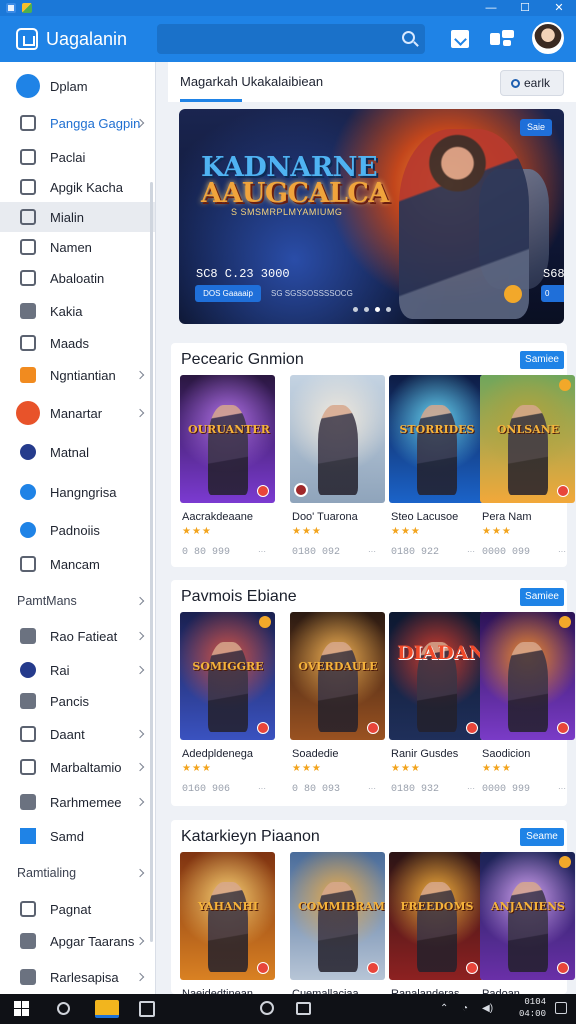 Image resolution: width=576 pixels, height=1024 pixels. I want to click on sidebar-item-7: Samd, so click(77, 836).